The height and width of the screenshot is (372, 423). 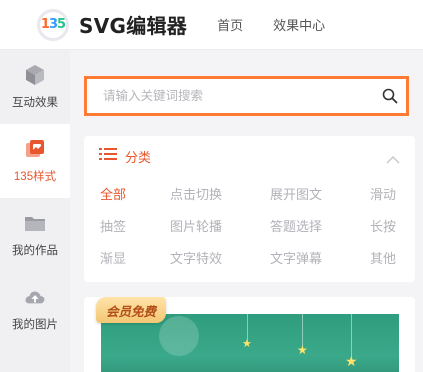 I want to click on brand-name: SVG编辑器, so click(x=133, y=26).